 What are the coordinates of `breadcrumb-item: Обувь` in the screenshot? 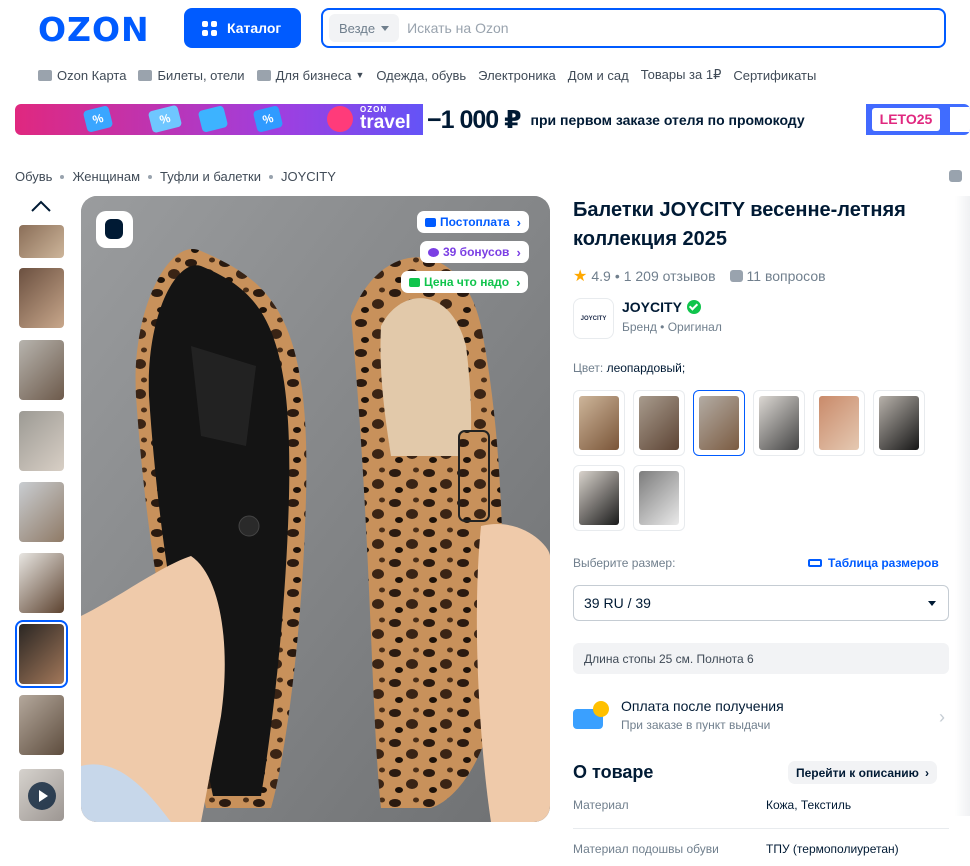 It's located at (33, 176).